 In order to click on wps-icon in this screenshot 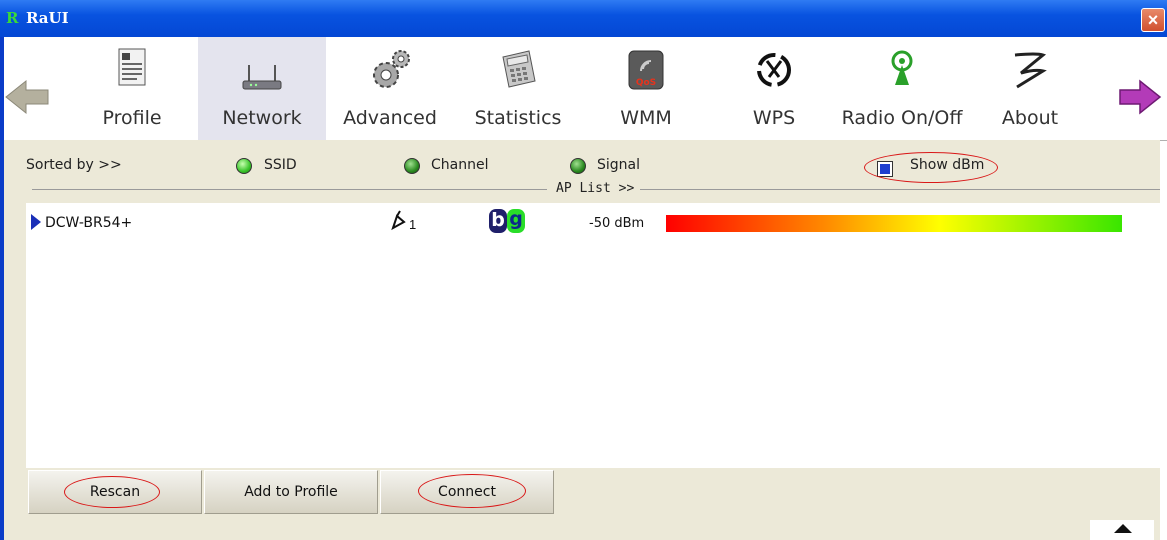, I will do `click(774, 70)`.